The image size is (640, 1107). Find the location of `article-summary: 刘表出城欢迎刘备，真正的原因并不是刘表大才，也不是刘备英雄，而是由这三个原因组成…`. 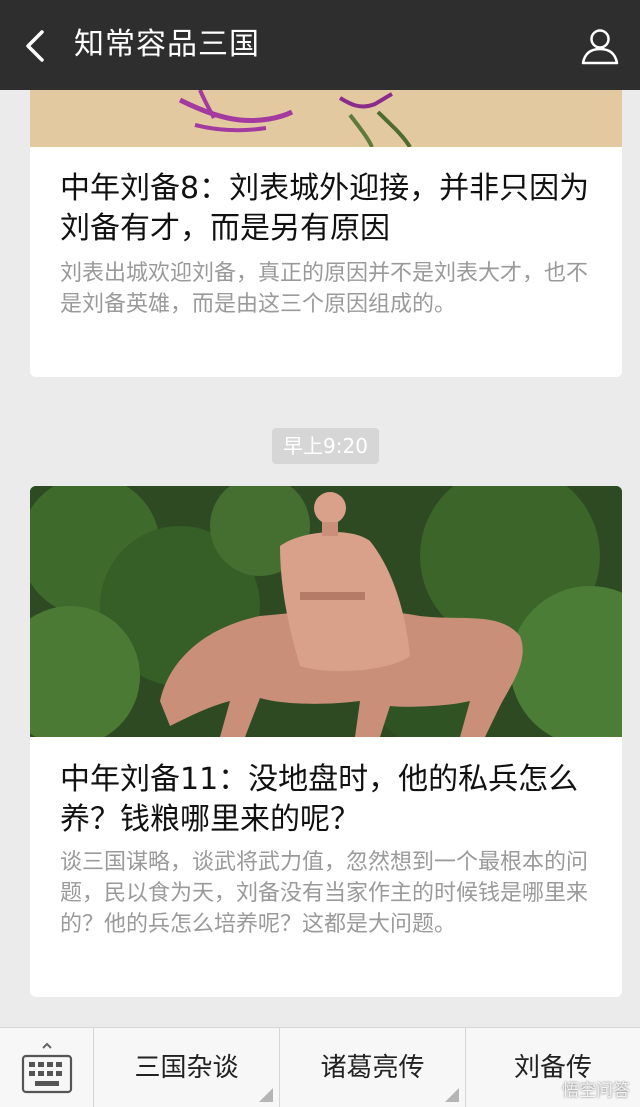

article-summary: 刘表出城欢迎刘备，真正的原因并不是刘表大才，也不是刘备英雄，而是由这三个原因组成… is located at coordinates (324, 289).